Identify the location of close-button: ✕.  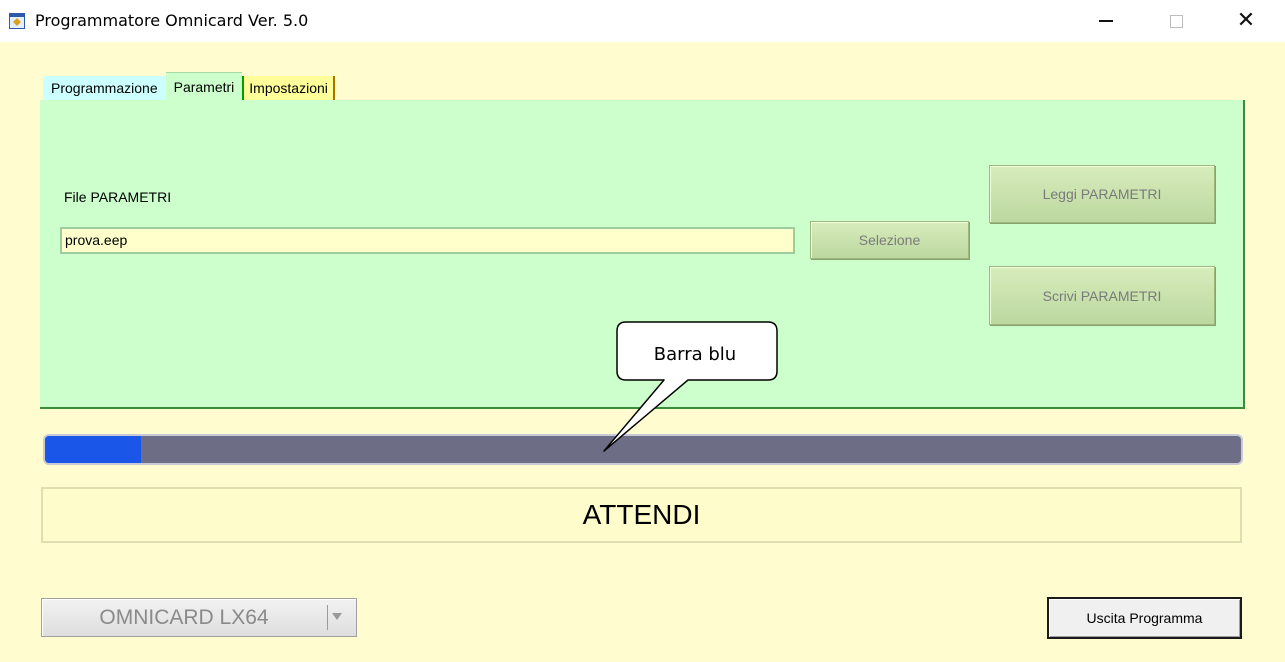
(1246, 21).